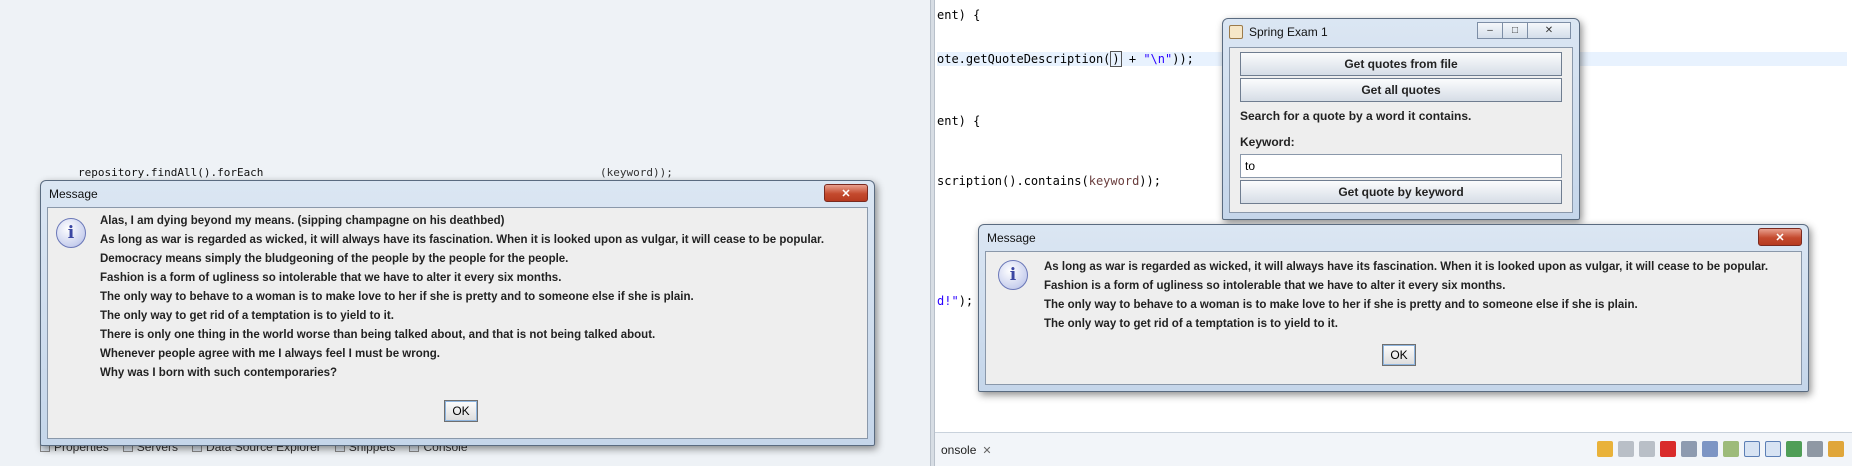 Image resolution: width=1852 pixels, height=466 pixels. Describe the element at coordinates (1731, 449) in the screenshot. I see `word-wrap-icon` at that location.